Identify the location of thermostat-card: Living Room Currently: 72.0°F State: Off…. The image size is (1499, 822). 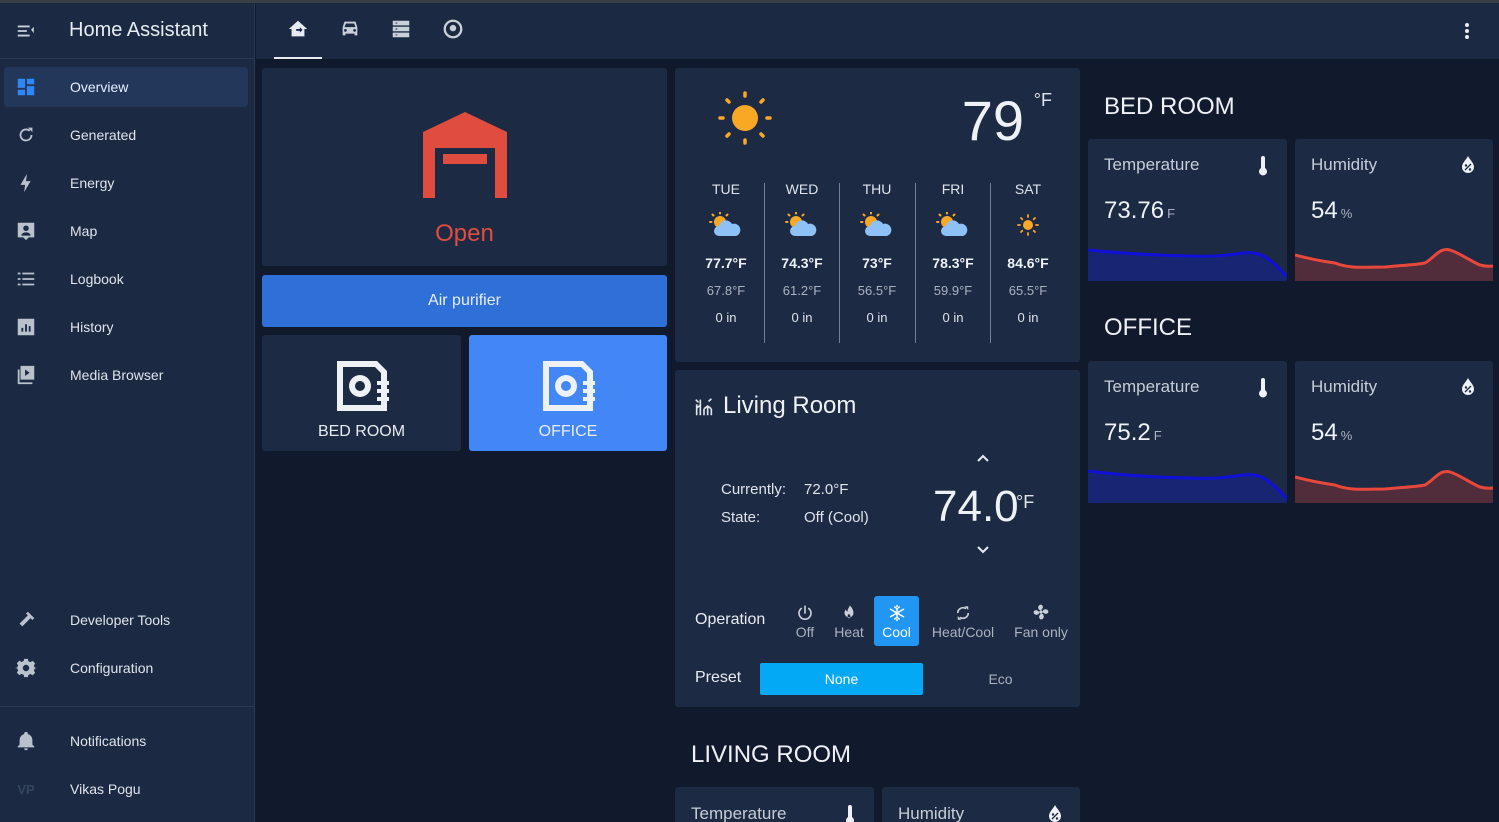
(877, 538).